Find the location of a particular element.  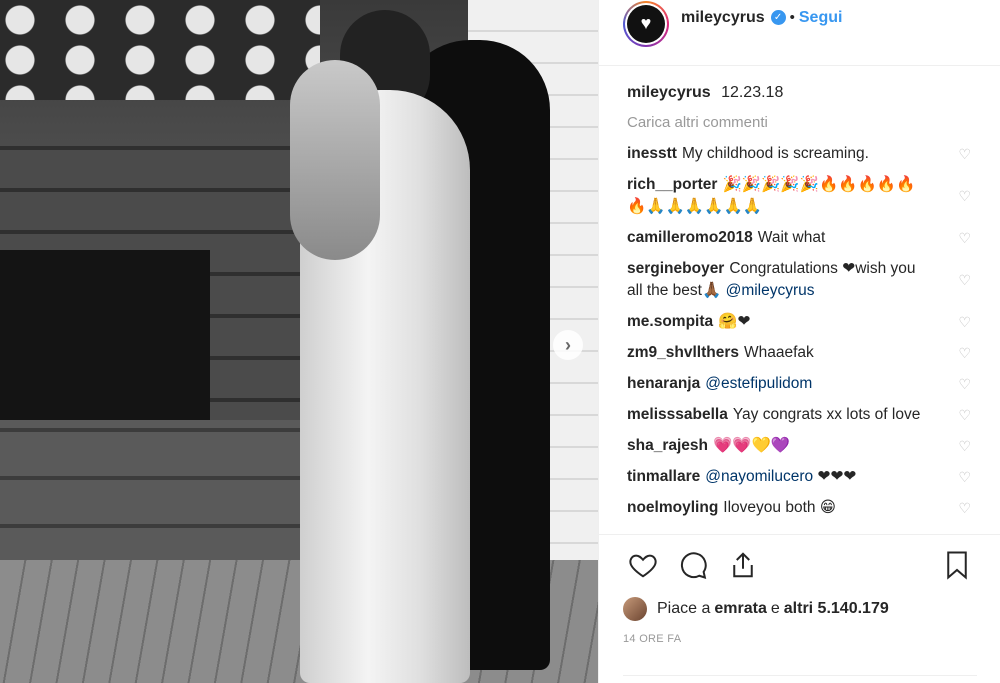

post-header: ♥ mileycyrus ✓ • Segui is located at coordinates (799, 33).